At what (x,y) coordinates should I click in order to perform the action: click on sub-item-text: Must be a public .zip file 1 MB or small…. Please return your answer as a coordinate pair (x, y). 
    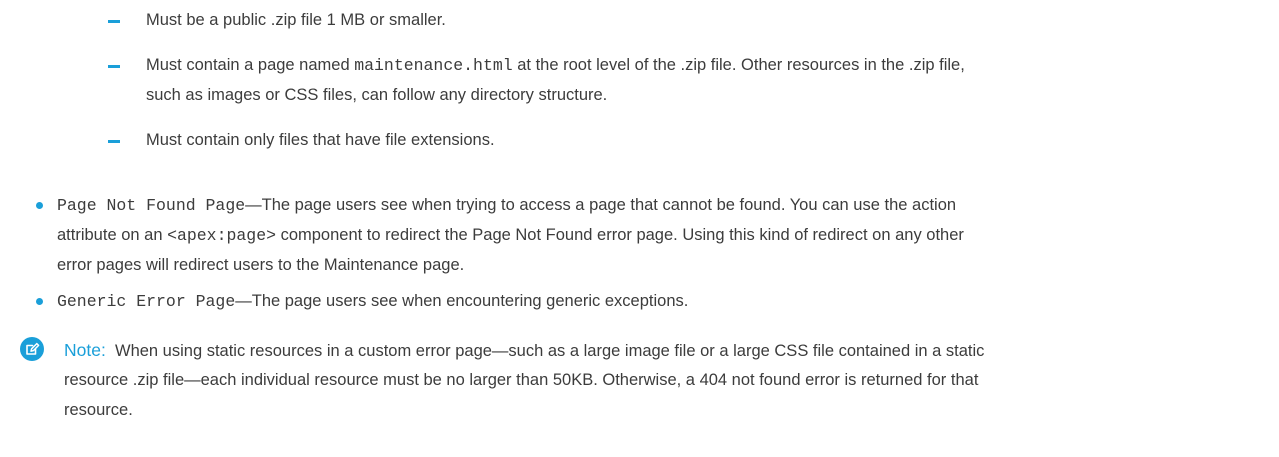
    Looking at the image, I should click on (296, 20).